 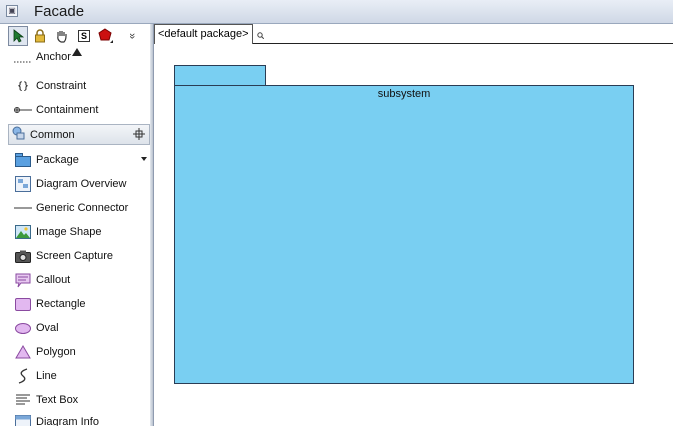 I want to click on hand-icon, so click(x=62, y=37).